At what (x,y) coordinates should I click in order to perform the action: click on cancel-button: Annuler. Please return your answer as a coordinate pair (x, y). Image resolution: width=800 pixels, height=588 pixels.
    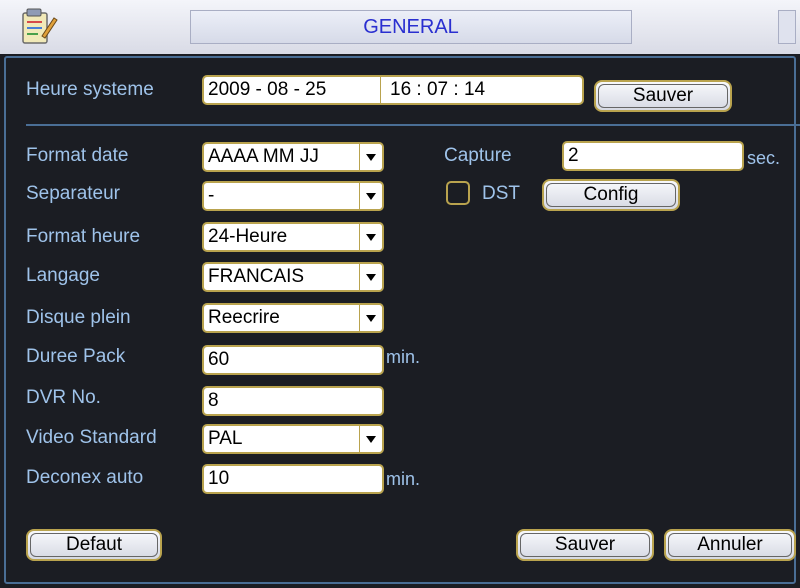
    Looking at the image, I should click on (730, 545).